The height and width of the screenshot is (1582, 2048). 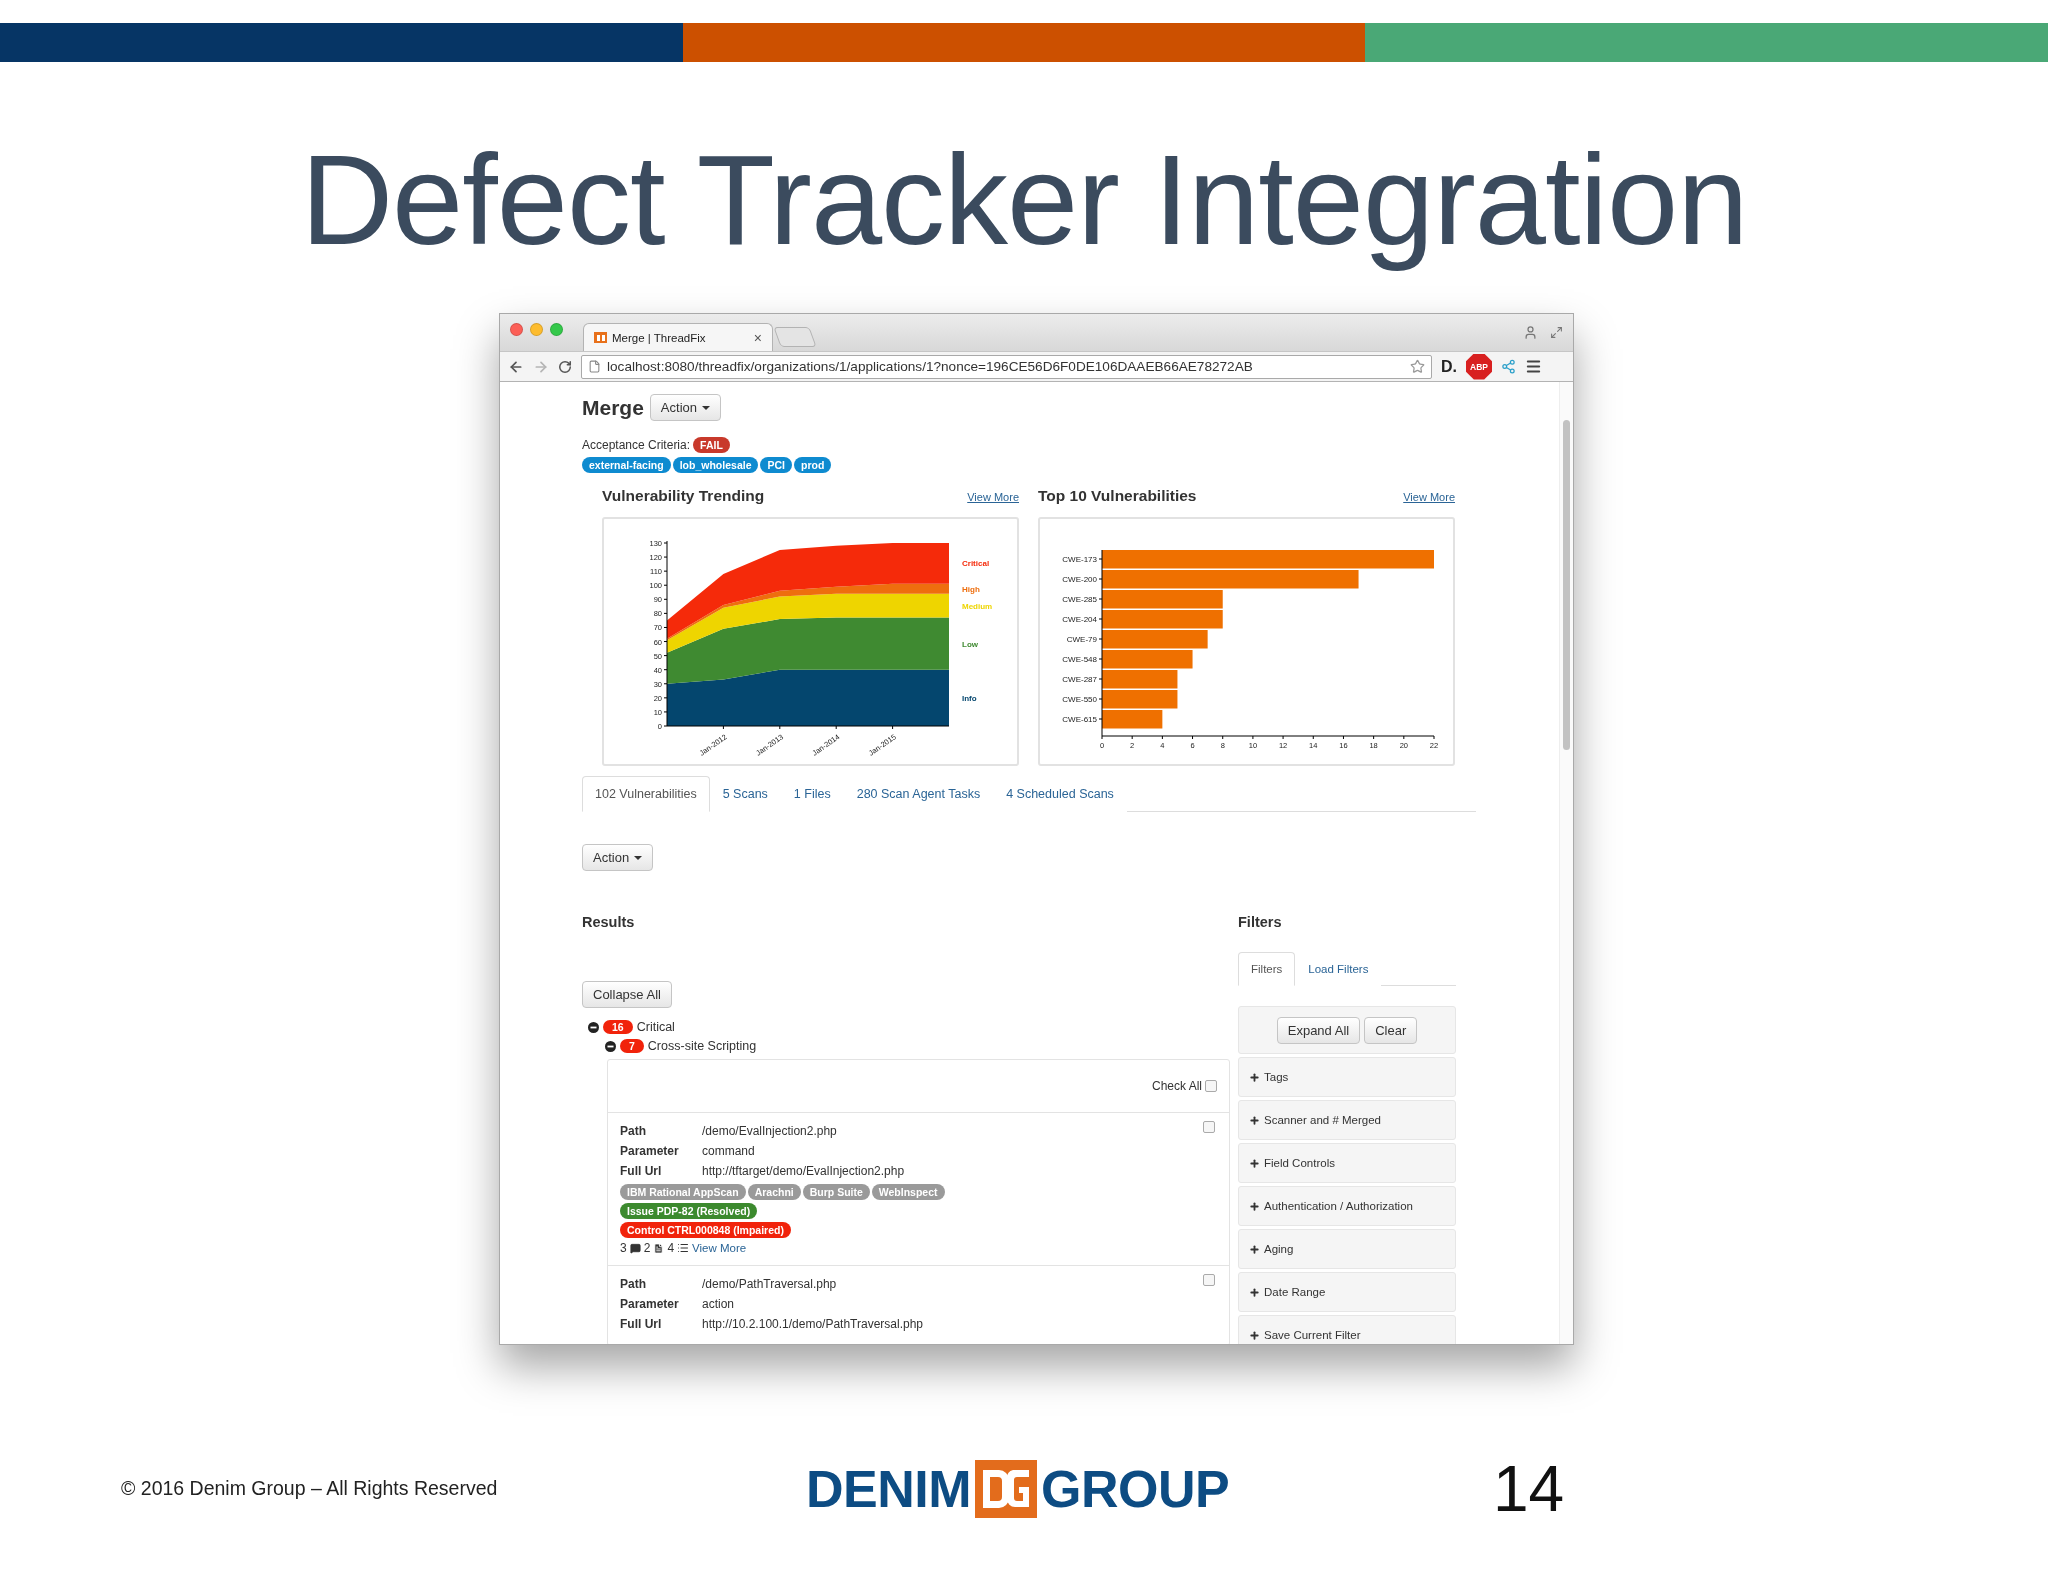 I want to click on legend-label: High, so click(x=971, y=589).